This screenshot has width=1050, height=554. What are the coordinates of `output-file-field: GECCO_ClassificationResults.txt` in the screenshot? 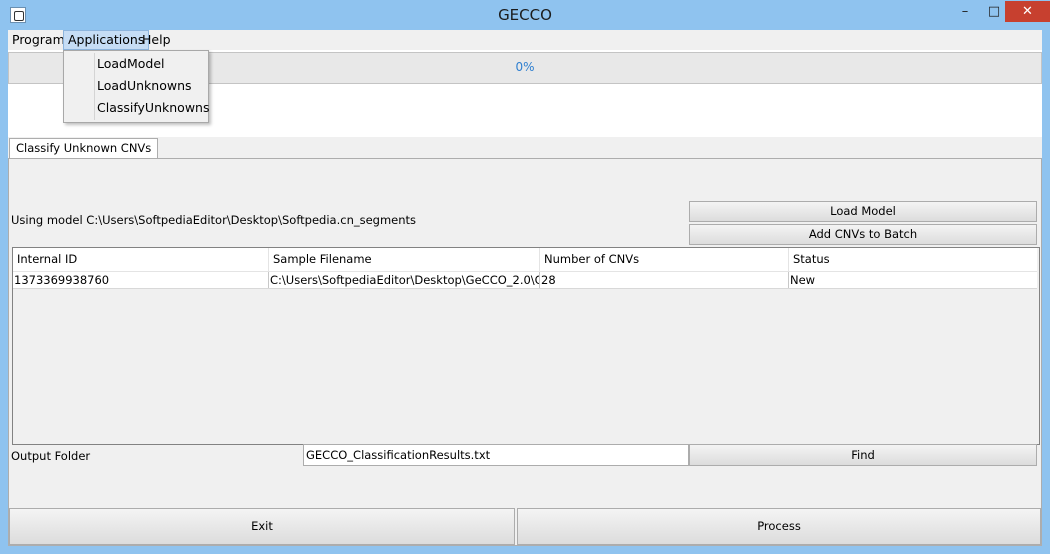 It's located at (496, 455).